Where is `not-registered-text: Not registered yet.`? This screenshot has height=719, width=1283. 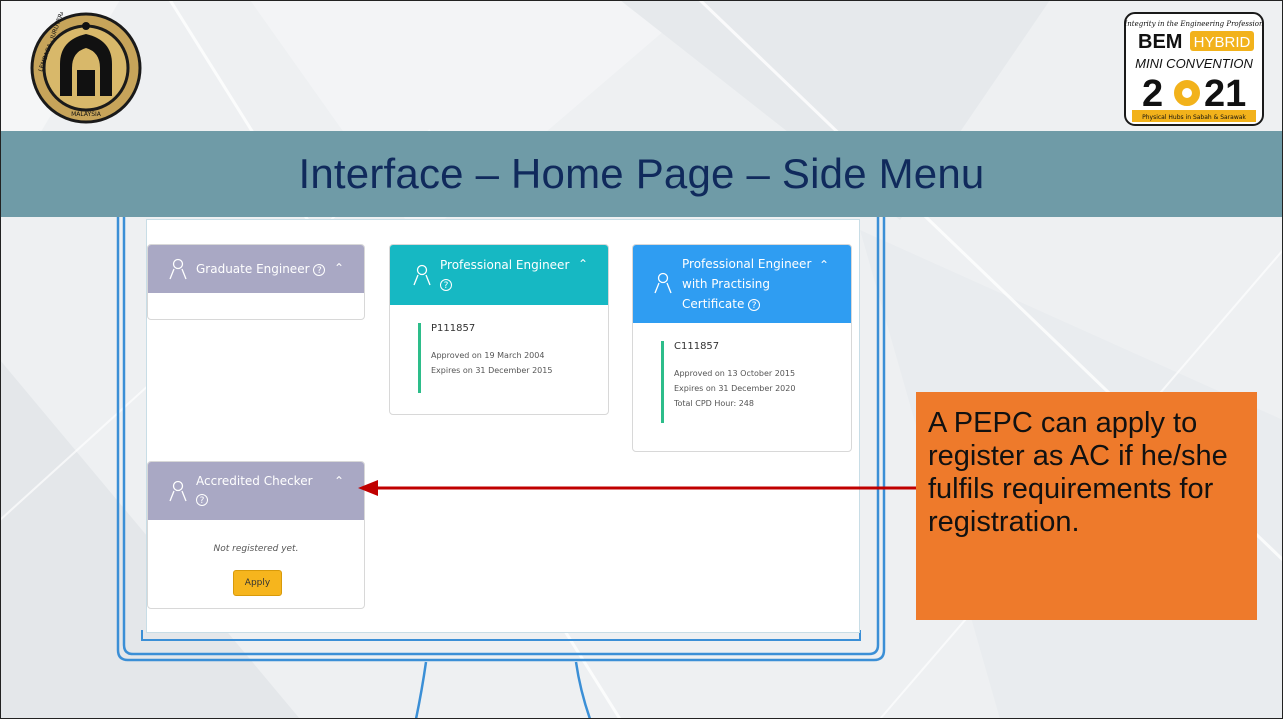
not-registered-text: Not registered yet. is located at coordinates (256, 549).